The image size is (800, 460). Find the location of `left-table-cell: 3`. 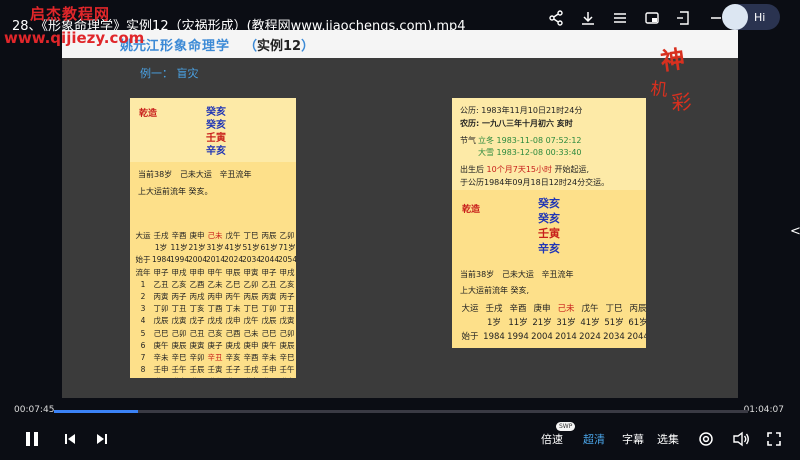

left-table-cell: 3 is located at coordinates (143, 309).